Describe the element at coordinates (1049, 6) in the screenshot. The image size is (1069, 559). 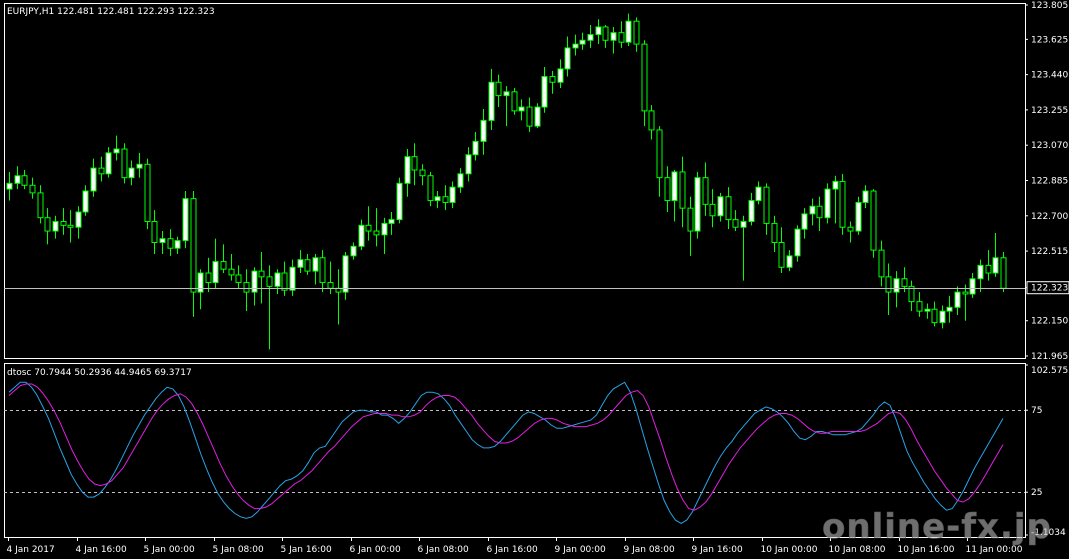
I see `price-tick-label: 123.805` at that location.